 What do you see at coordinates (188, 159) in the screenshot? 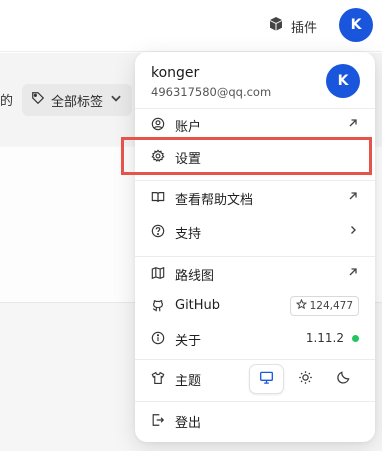
I see `menu-item-label: 设置` at bounding box center [188, 159].